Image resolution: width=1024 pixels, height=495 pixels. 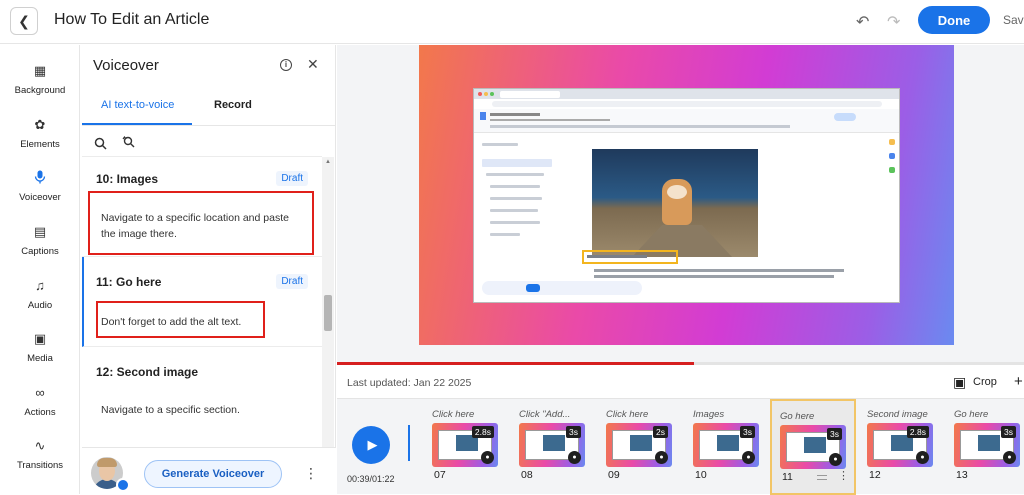 What do you see at coordinates (40, 392) in the screenshot?
I see `link-icon: ∞` at bounding box center [40, 392].